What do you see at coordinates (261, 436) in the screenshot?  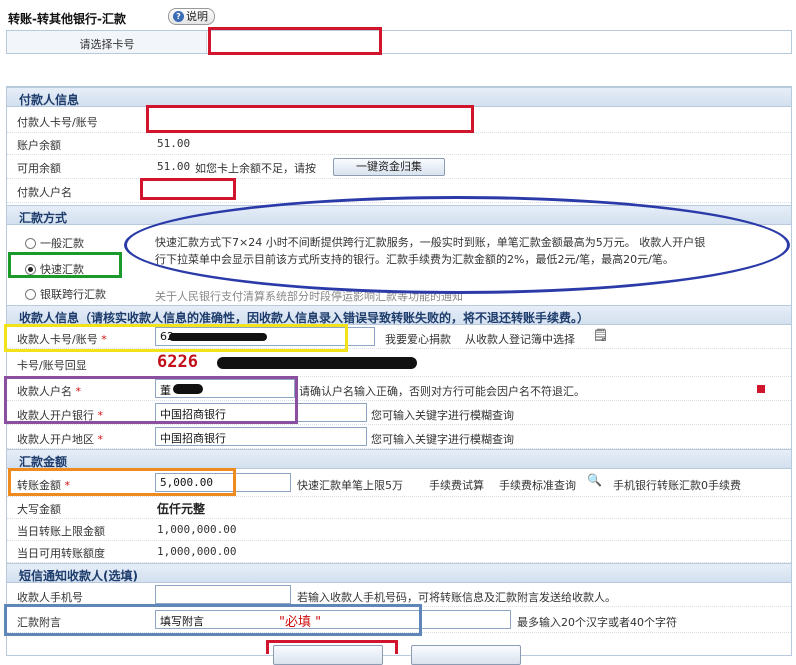 I see `payee-region-input: 中国招商银行` at bounding box center [261, 436].